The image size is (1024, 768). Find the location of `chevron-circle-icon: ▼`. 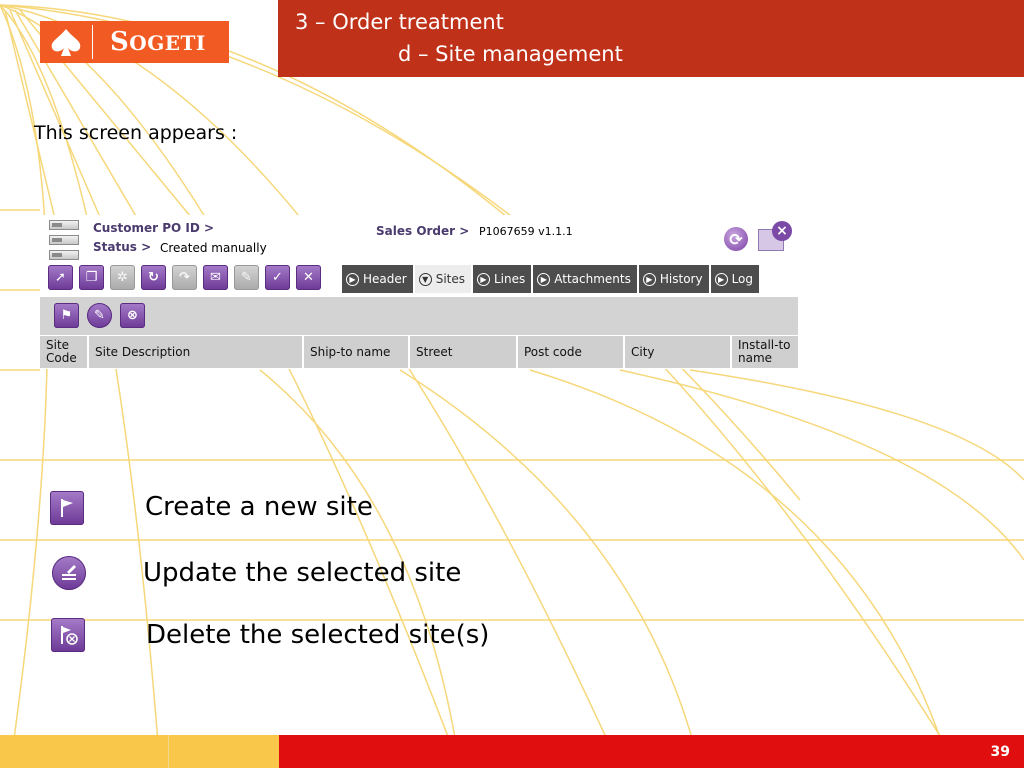

chevron-circle-icon: ▼ is located at coordinates (425, 279).